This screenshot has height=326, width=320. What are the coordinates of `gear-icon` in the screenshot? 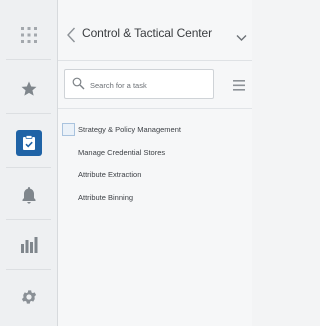 It's located at (29, 297).